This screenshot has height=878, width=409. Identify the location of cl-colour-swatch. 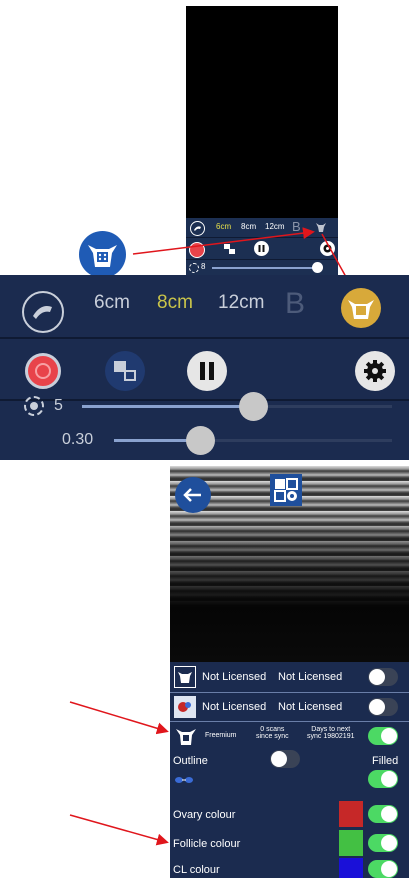
(351, 868).